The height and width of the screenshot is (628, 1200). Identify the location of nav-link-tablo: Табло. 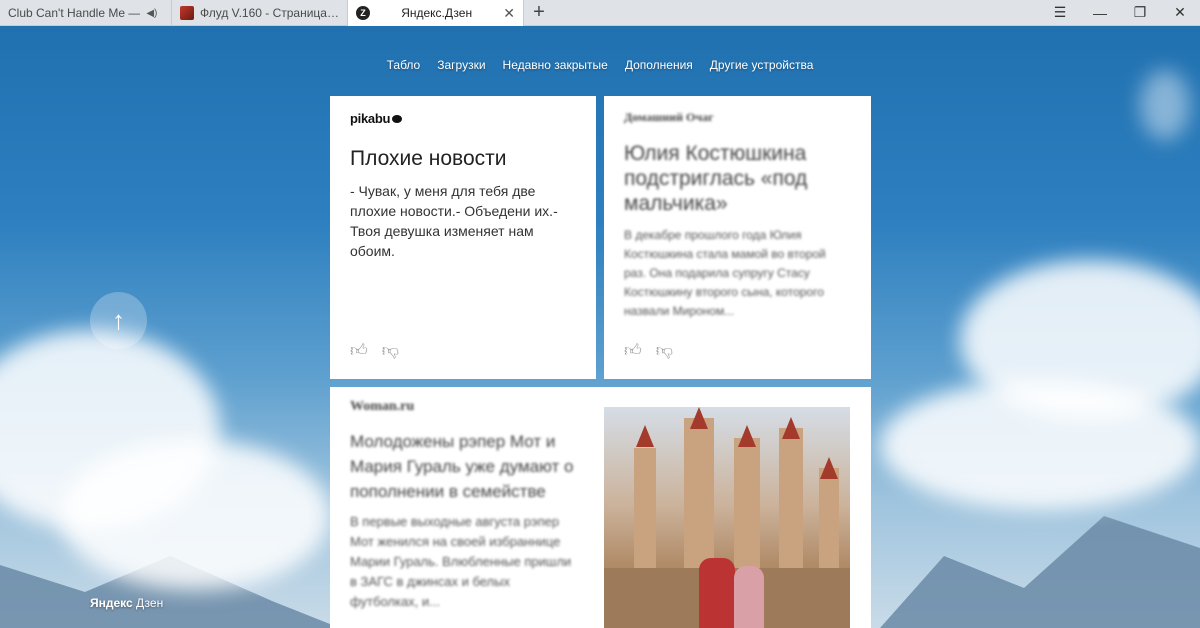
(404, 65).